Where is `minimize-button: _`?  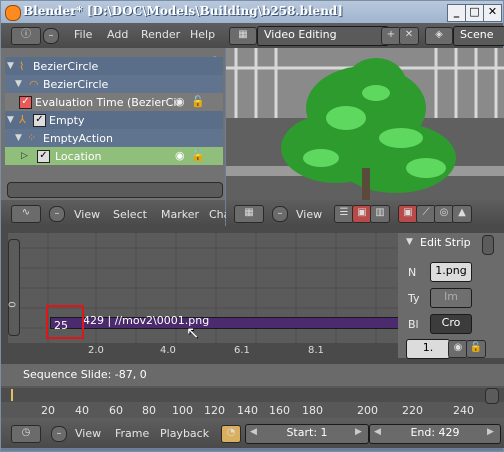 minimize-button: _ is located at coordinates (456, 13).